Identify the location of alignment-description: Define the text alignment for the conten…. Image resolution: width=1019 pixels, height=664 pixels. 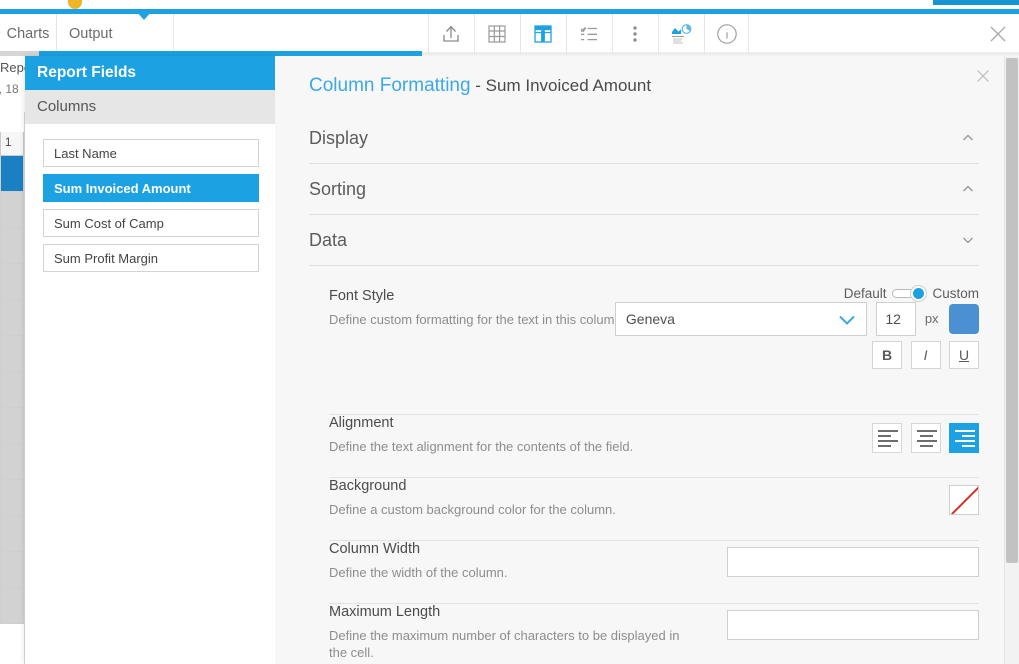
(481, 446).